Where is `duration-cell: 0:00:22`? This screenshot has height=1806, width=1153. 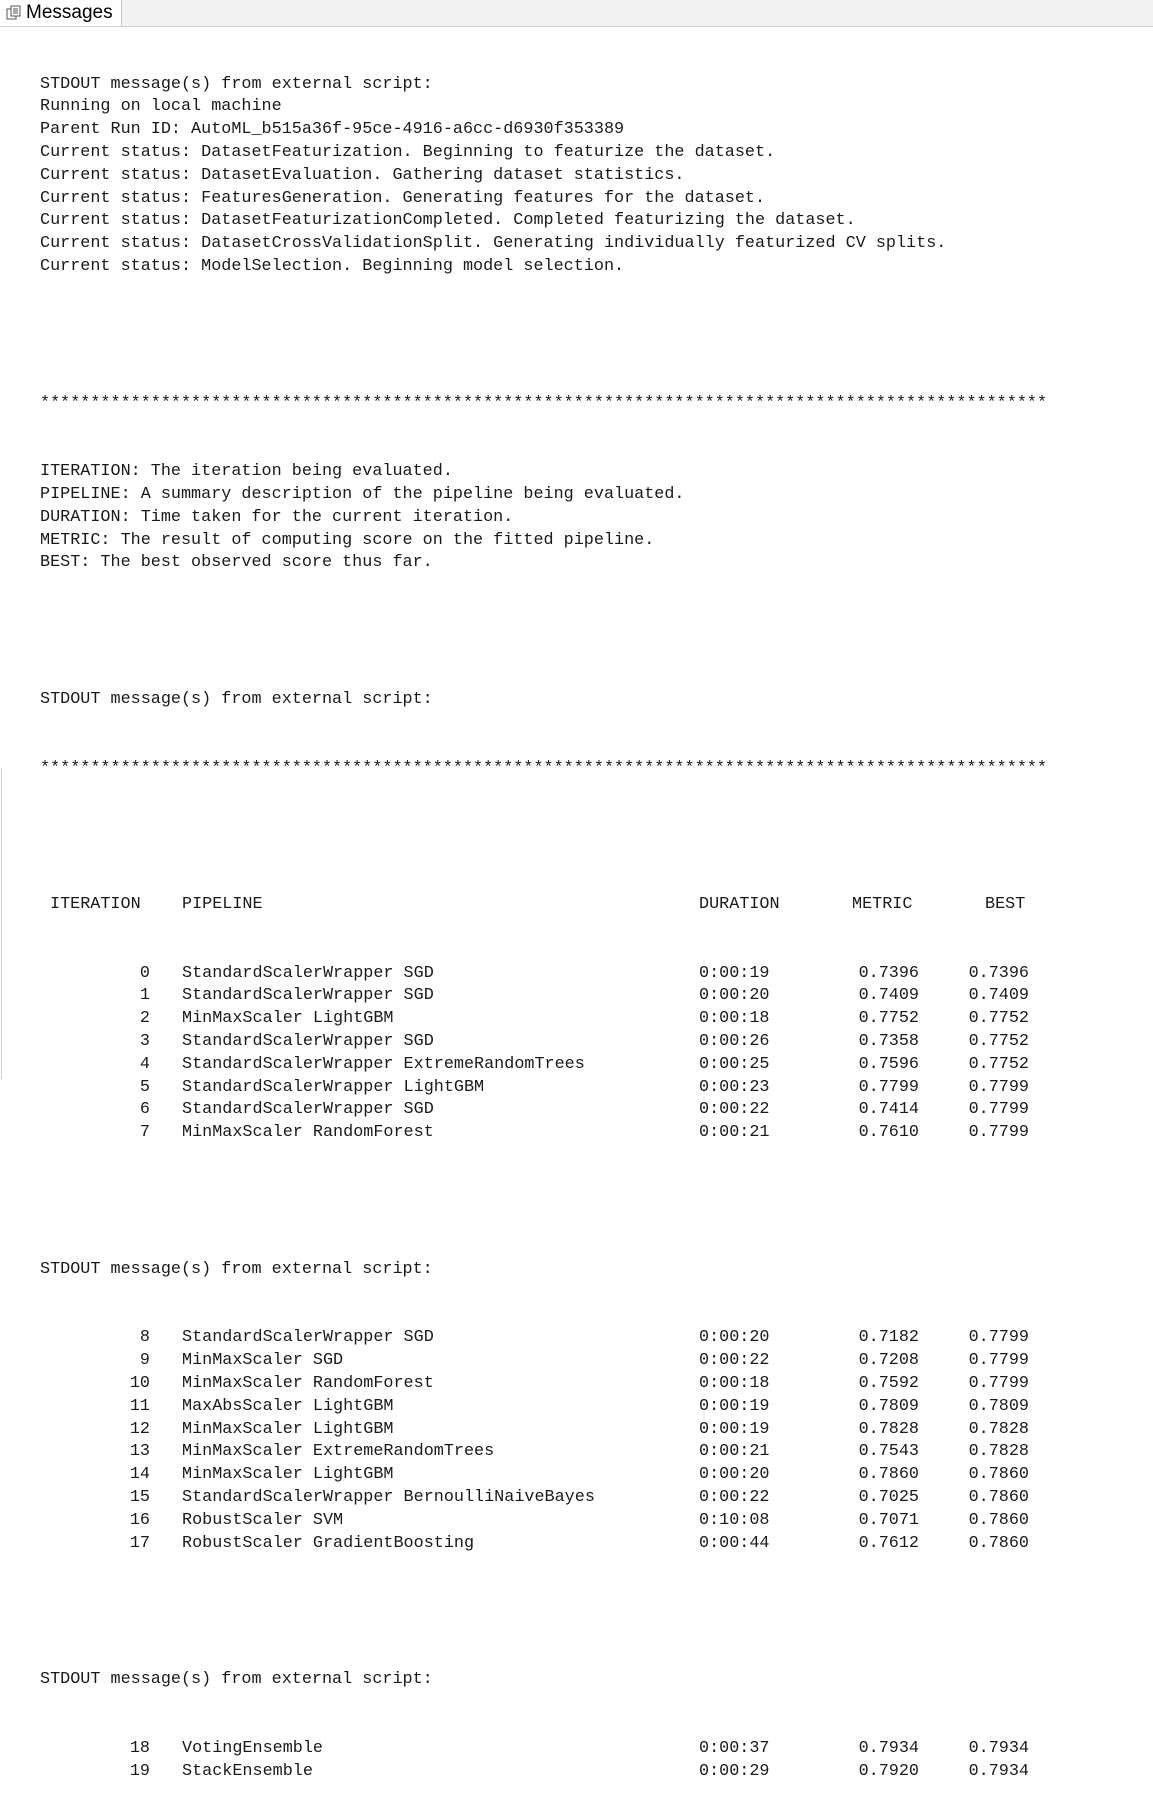 duration-cell: 0:00:22 is located at coordinates (734, 1110).